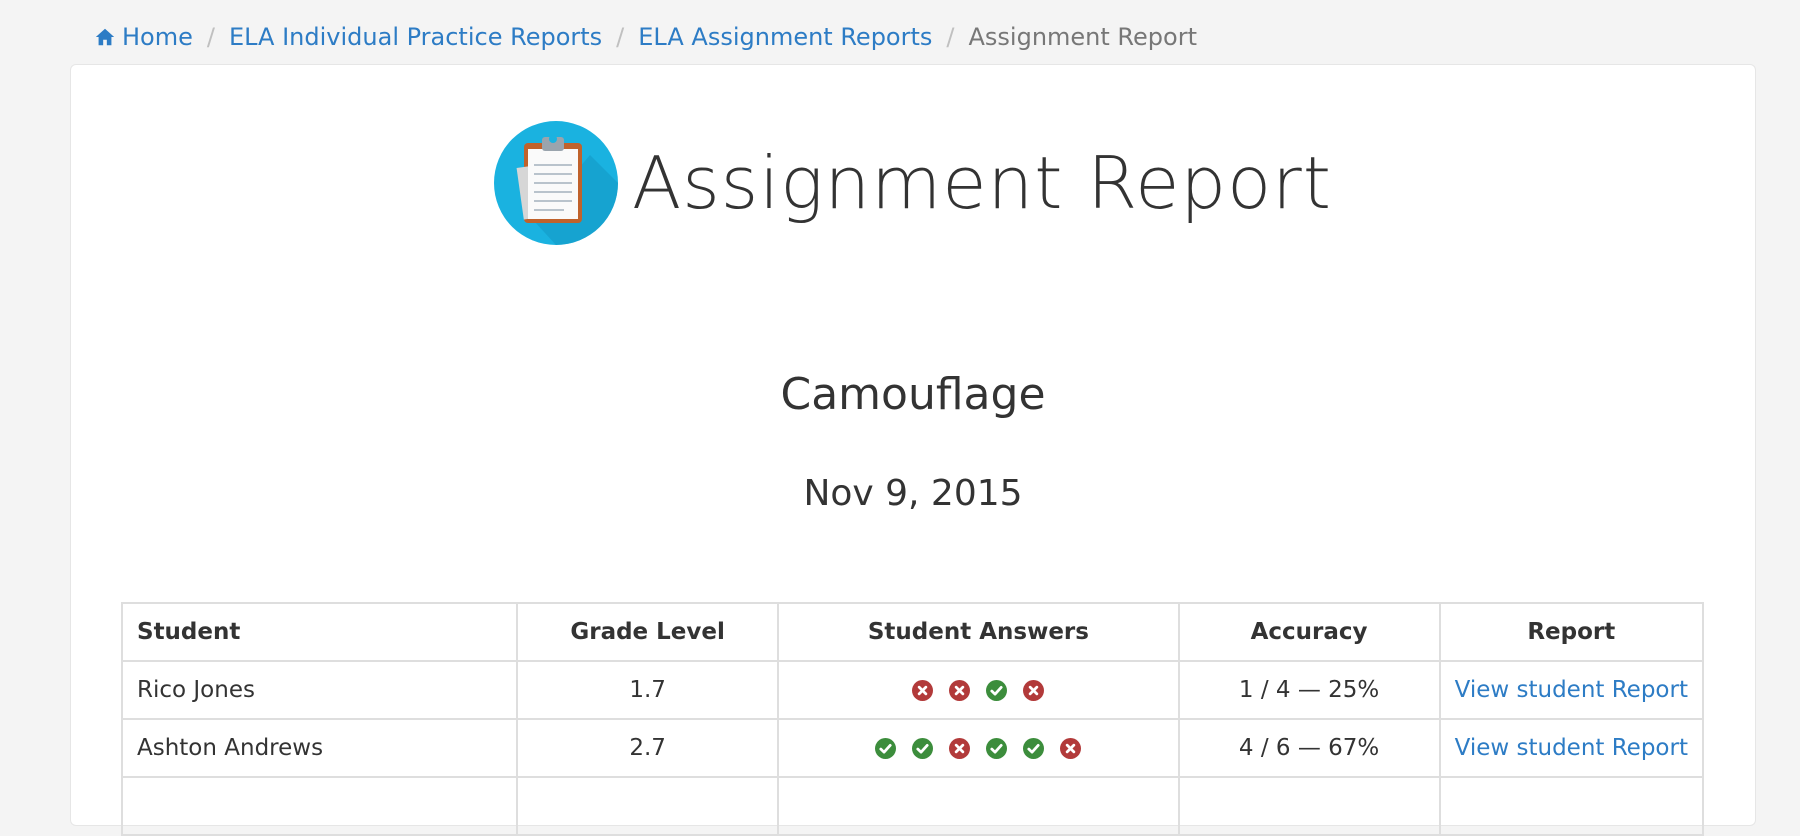 Image resolution: width=1800 pixels, height=836 pixels. What do you see at coordinates (1571, 806) in the screenshot?
I see `report-cell` at bounding box center [1571, 806].